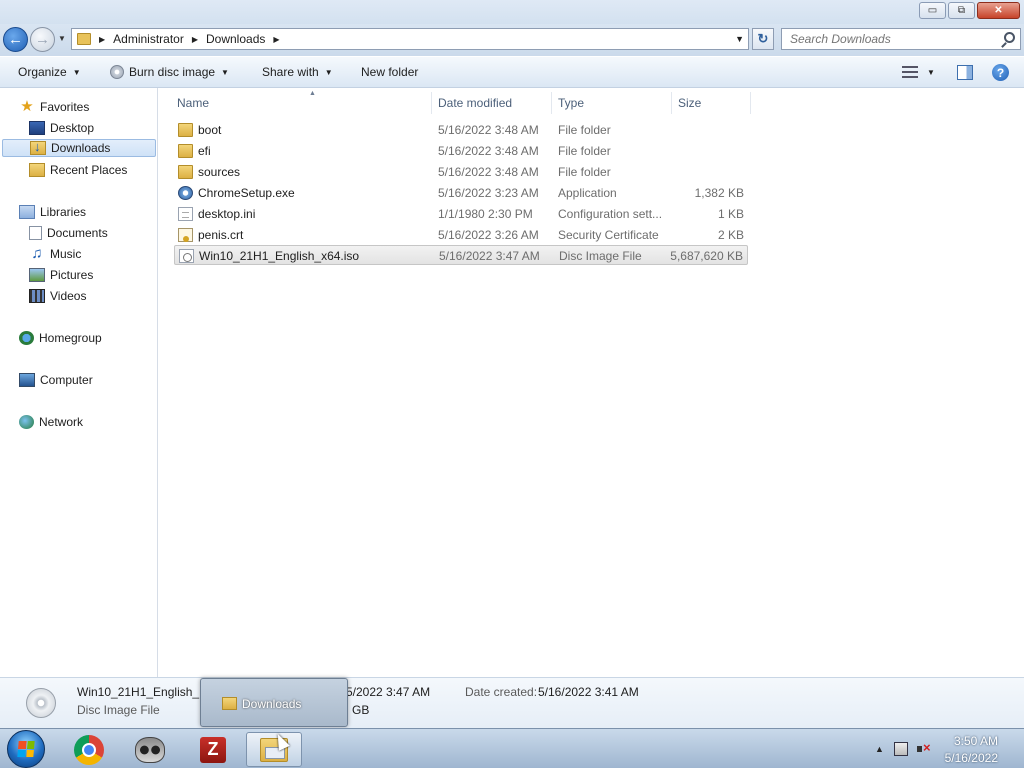  What do you see at coordinates (235, 39) in the screenshot?
I see `breadcrumb-downloads: Downloads` at bounding box center [235, 39].